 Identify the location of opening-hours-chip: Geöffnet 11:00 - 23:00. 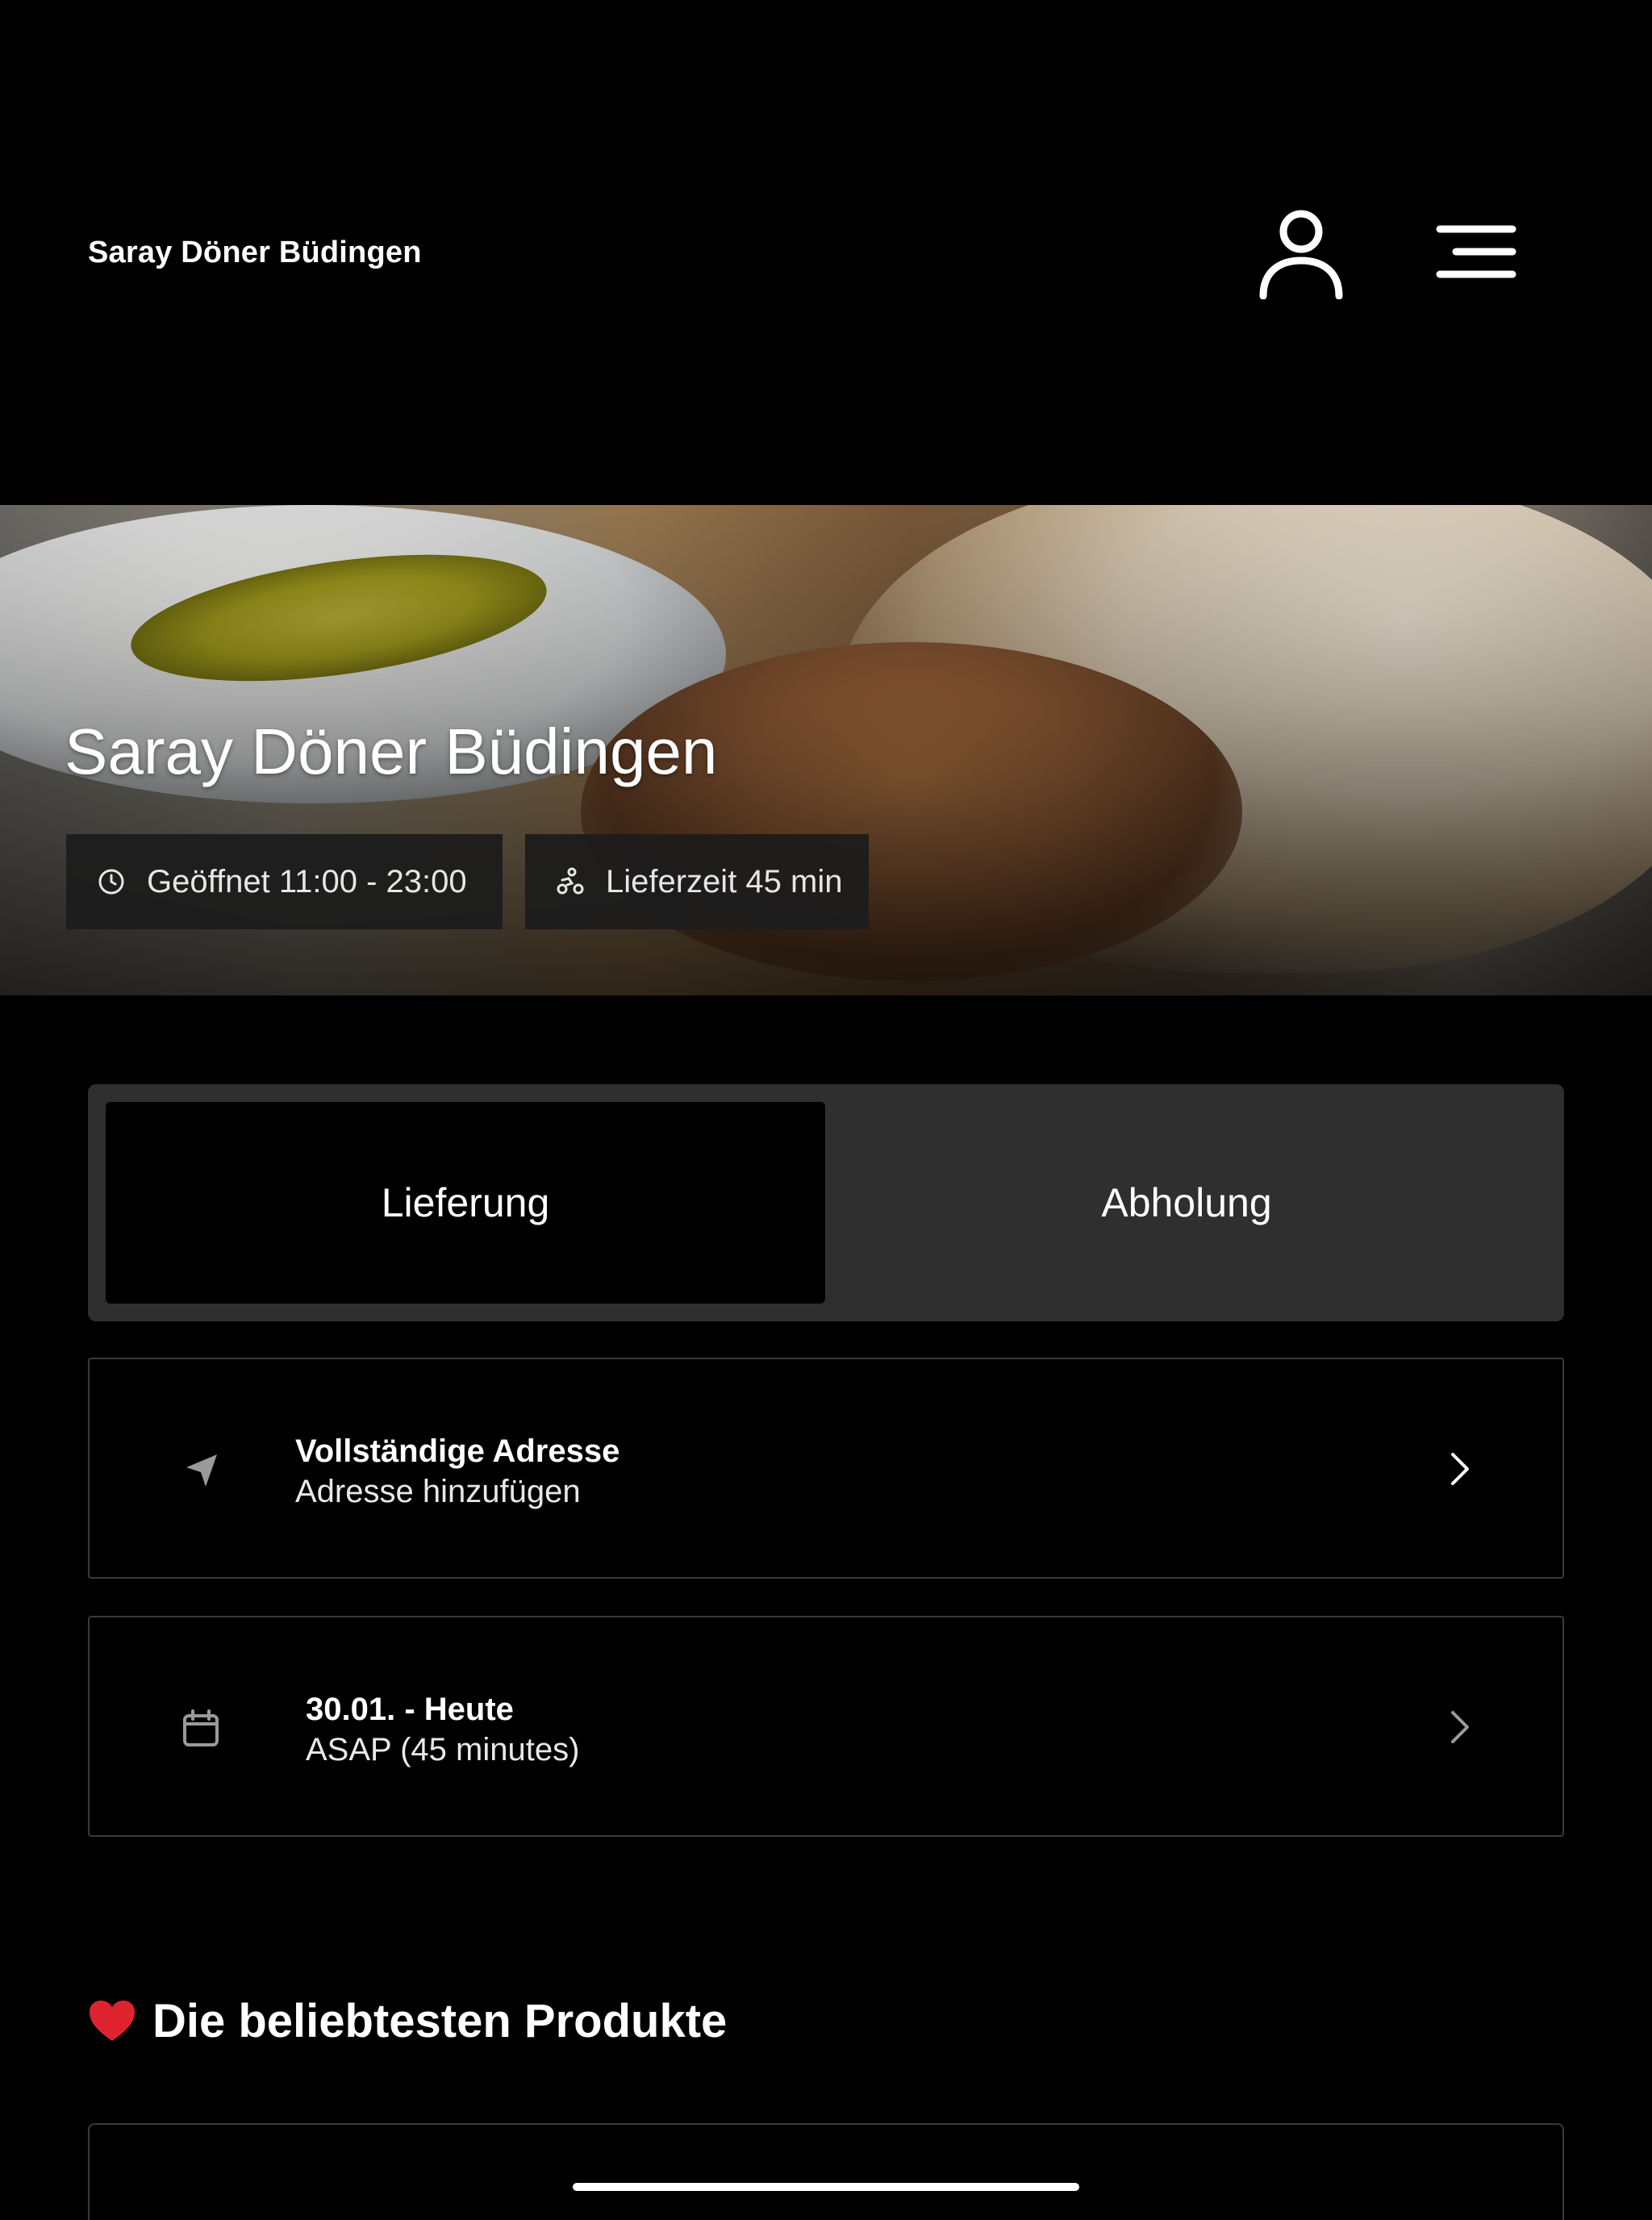
(285, 881).